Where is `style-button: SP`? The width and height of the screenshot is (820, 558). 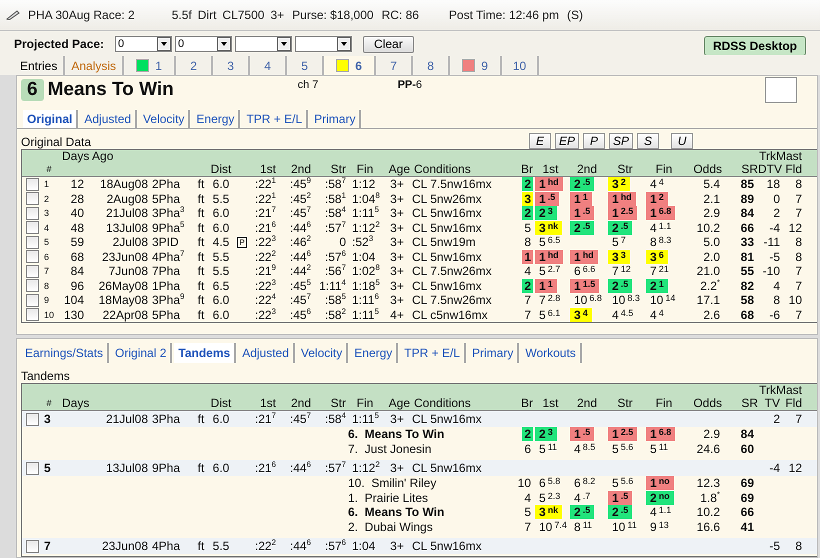
style-button: SP is located at coordinates (621, 141).